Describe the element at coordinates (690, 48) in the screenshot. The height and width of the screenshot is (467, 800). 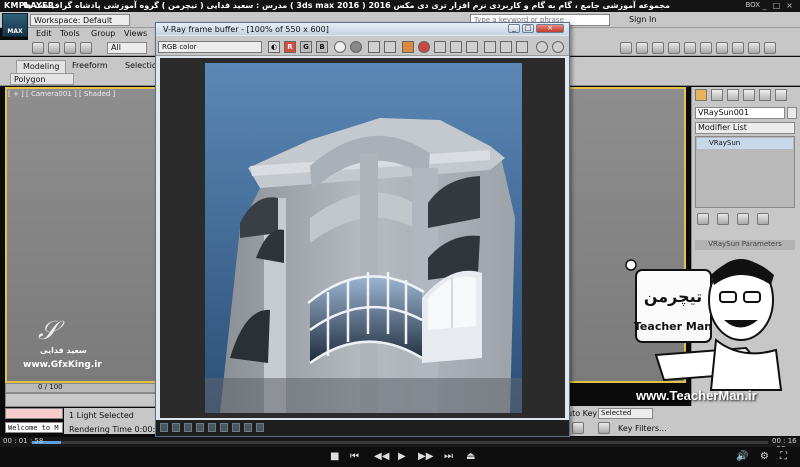
I see `material-editor-icon` at that location.